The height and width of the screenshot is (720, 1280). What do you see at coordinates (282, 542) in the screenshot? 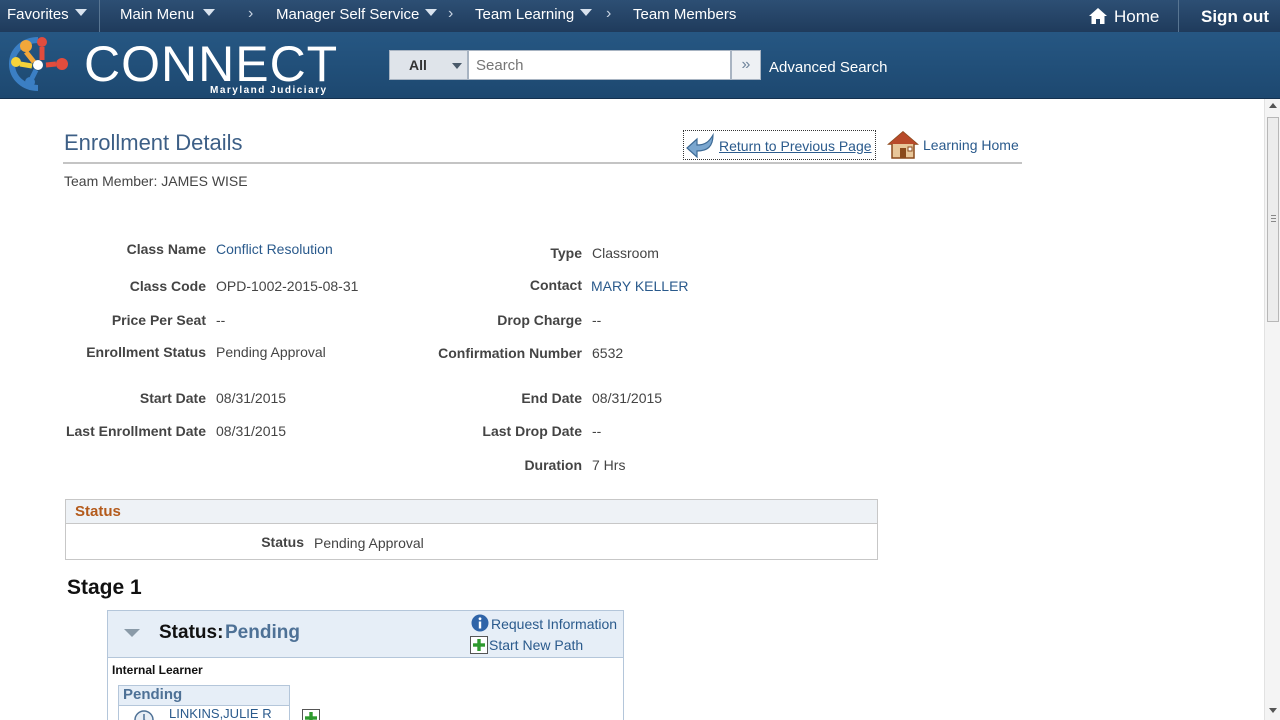
I see `status-label: Status` at bounding box center [282, 542].